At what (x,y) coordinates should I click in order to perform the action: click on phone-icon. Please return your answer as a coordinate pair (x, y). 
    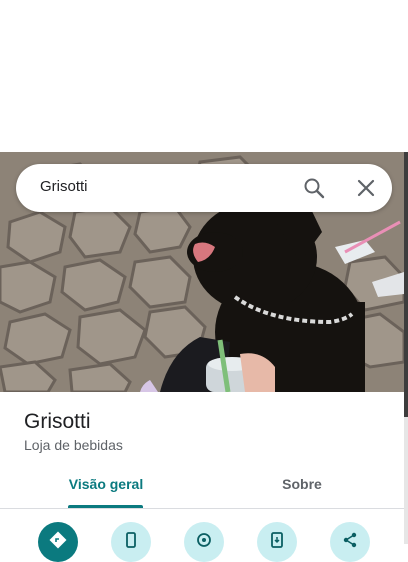
    Looking at the image, I should click on (131, 540).